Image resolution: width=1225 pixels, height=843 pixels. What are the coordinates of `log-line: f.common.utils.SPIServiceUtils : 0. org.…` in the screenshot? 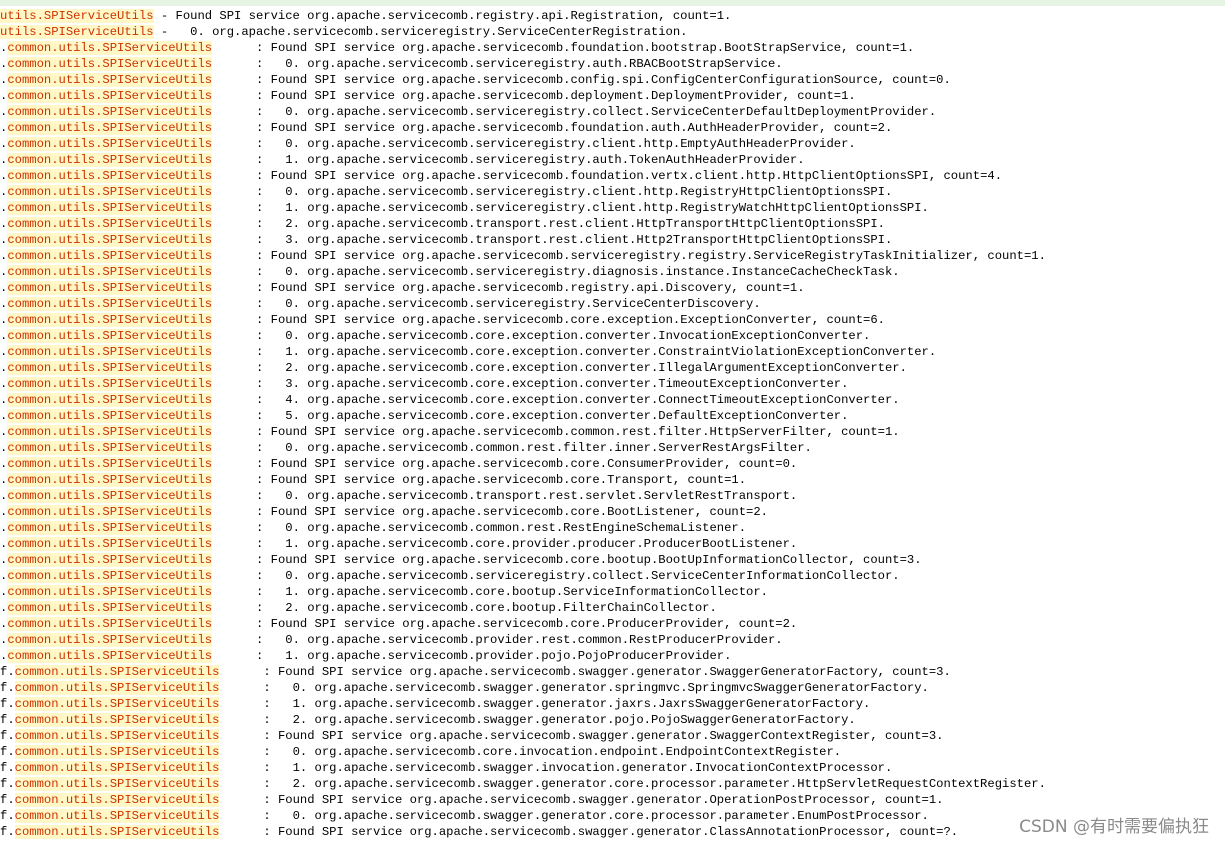 It's located at (612, 752).